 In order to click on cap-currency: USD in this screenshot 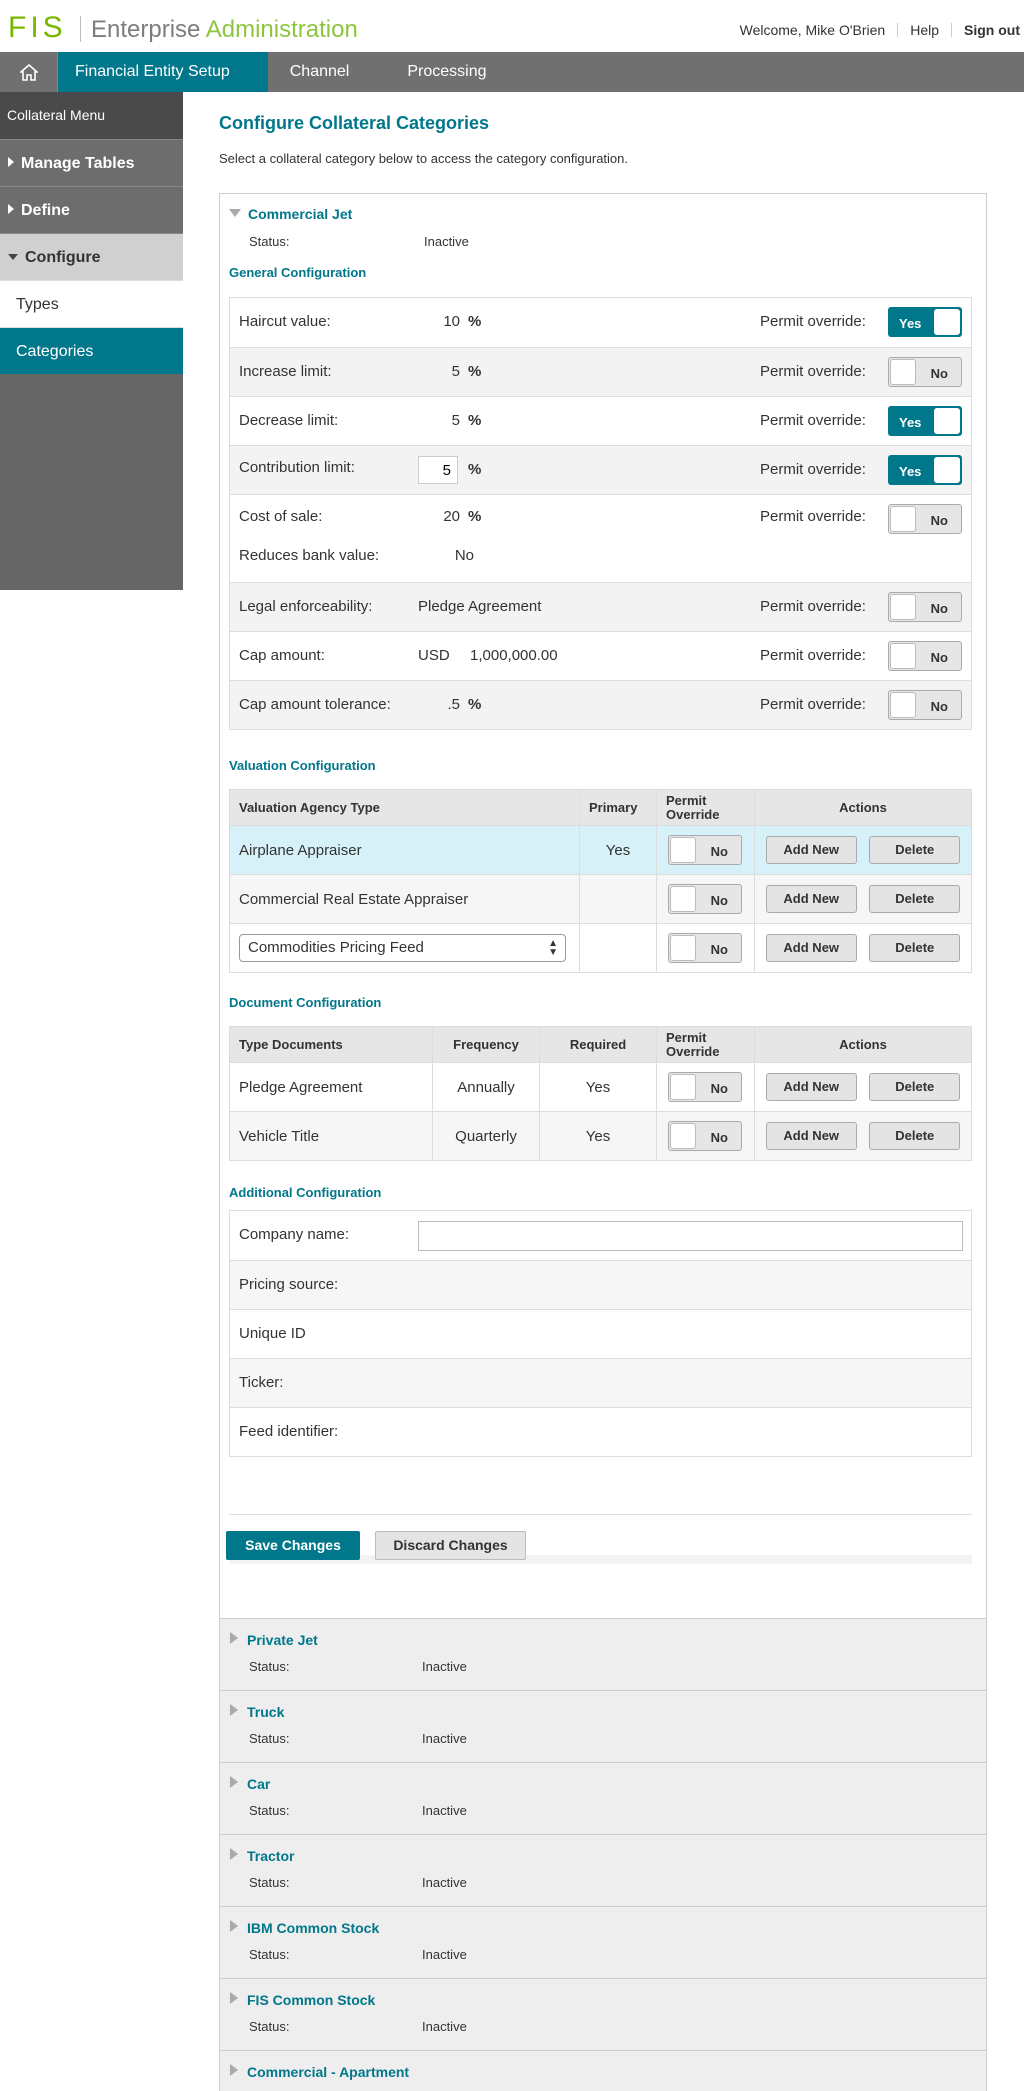, I will do `click(434, 655)`.